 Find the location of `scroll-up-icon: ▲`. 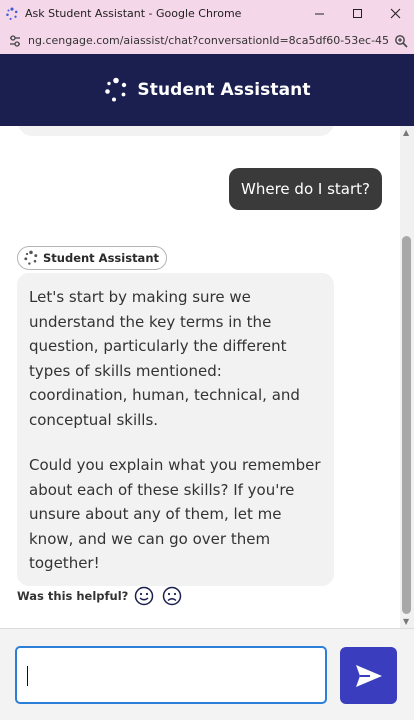

scroll-up-icon: ▲ is located at coordinates (406, 132).